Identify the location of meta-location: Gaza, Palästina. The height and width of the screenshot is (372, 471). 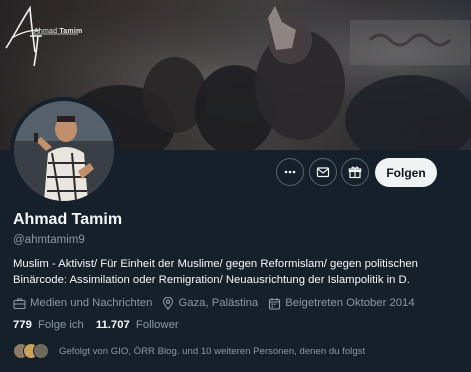
(210, 303).